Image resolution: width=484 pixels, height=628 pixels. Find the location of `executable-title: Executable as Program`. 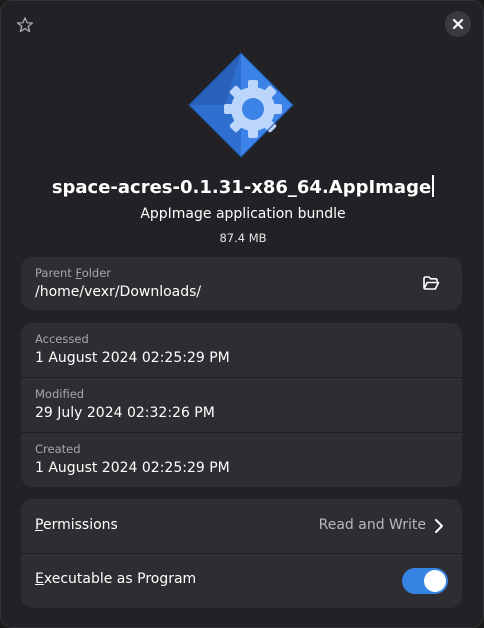

executable-title: Executable as Program is located at coordinates (116, 579).